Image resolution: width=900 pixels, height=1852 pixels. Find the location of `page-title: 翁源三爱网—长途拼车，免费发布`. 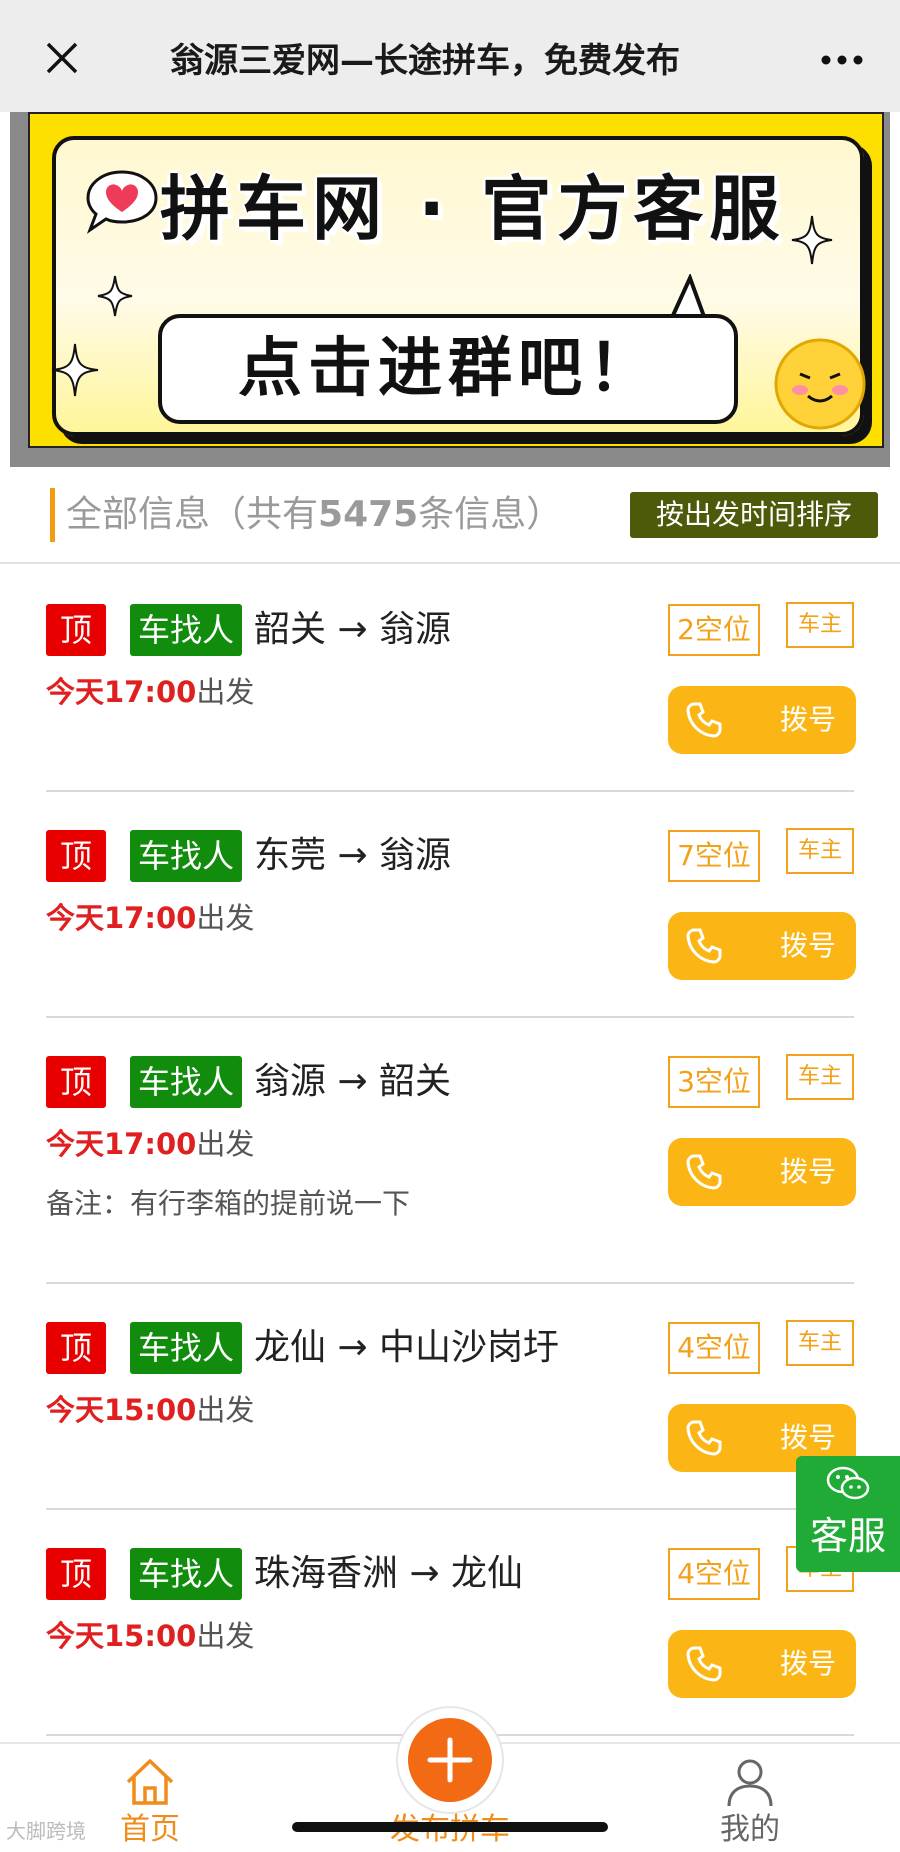

page-title: 翁源三爱网—长途拼车，免费发布 is located at coordinates (425, 61).